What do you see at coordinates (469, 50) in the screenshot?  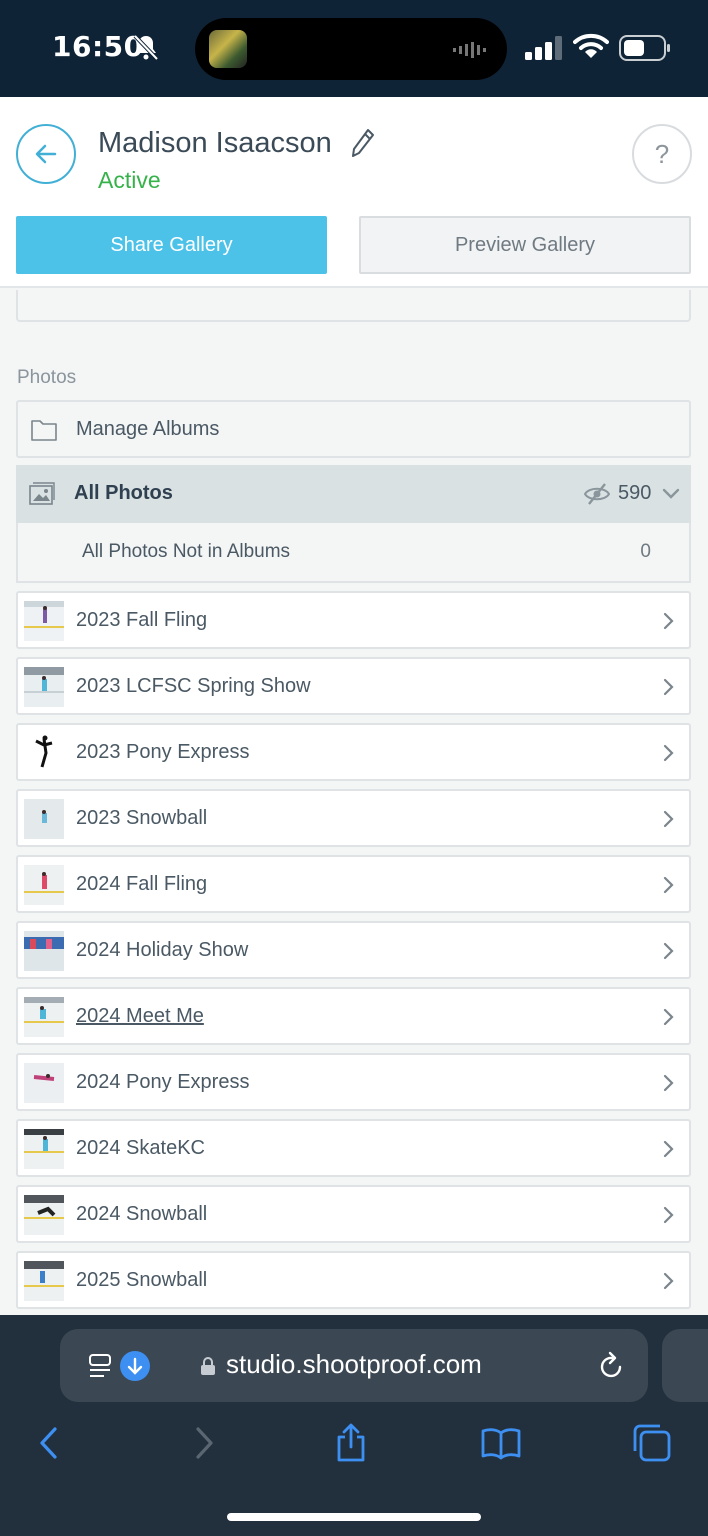 I see `audio-wave-icon` at bounding box center [469, 50].